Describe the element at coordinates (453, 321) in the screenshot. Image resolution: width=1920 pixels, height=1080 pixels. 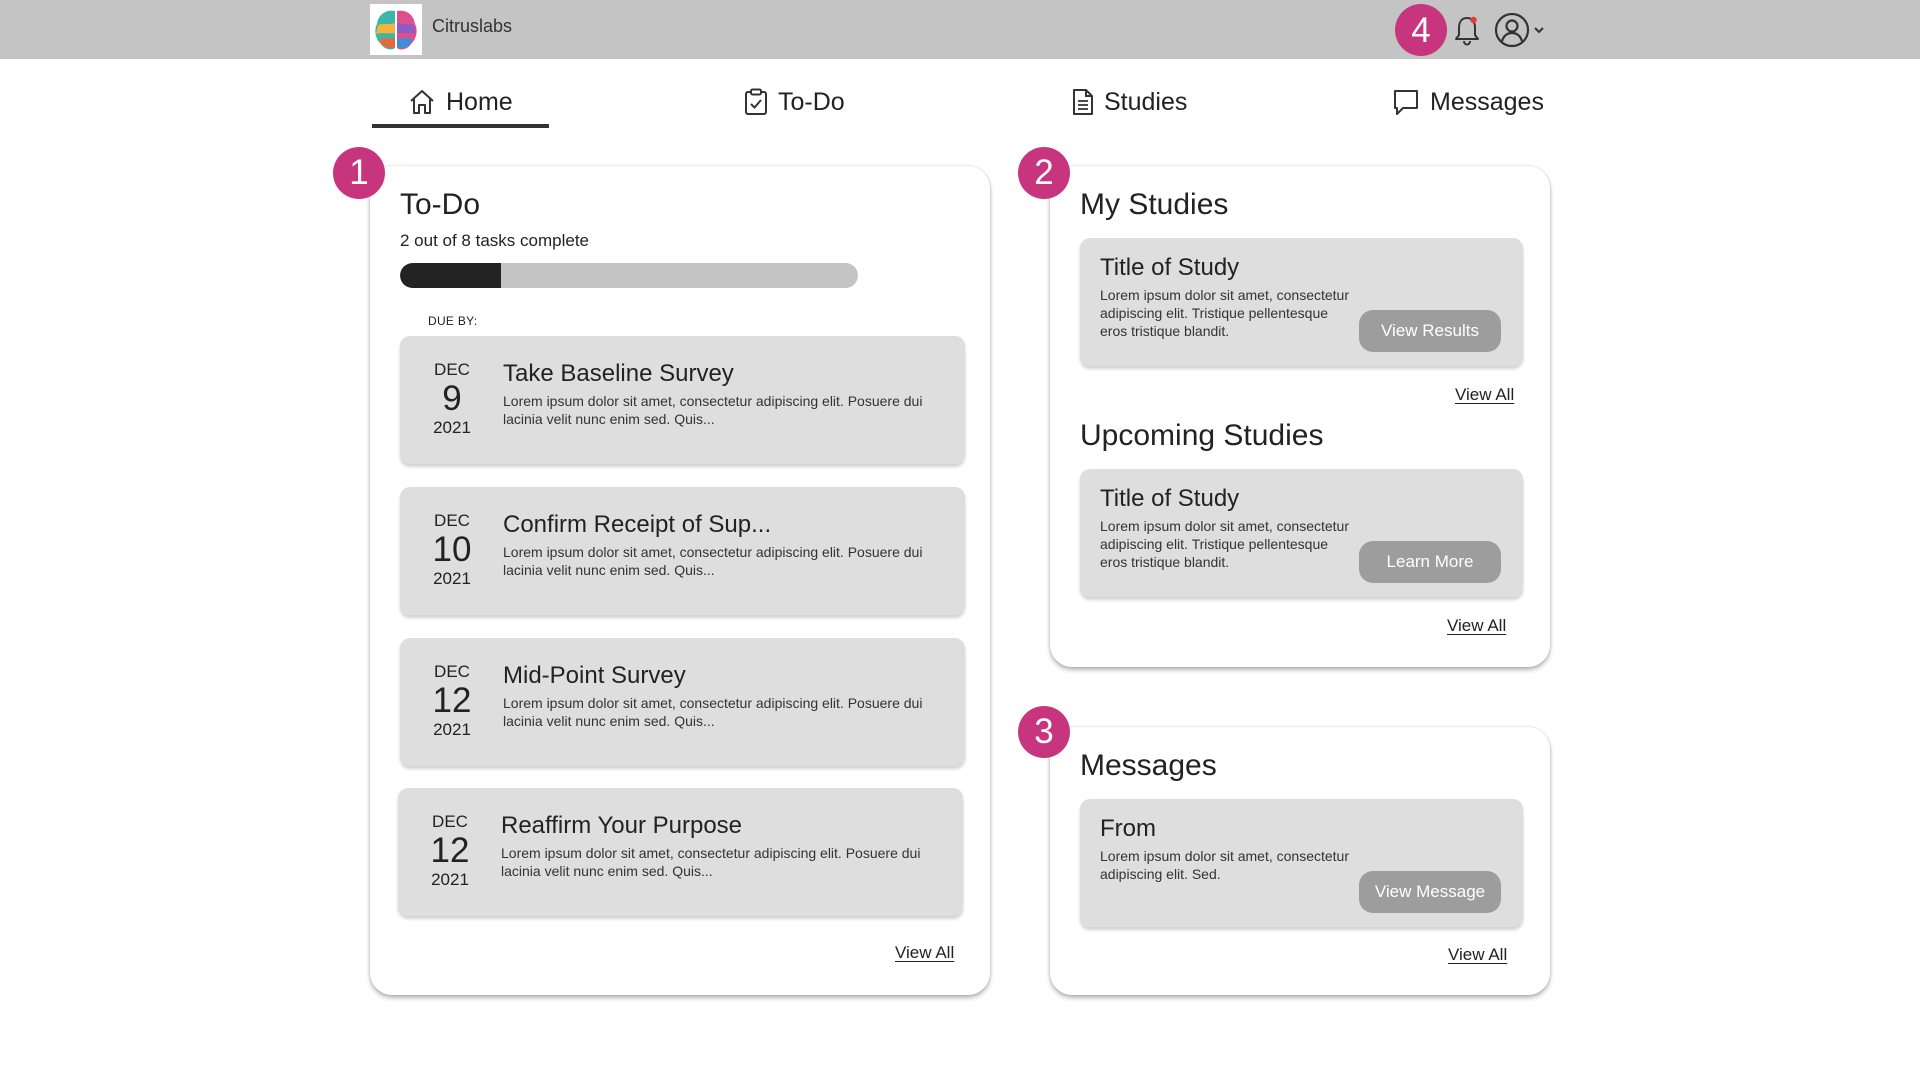
I see `due-by-label: DUE BY:` at that location.